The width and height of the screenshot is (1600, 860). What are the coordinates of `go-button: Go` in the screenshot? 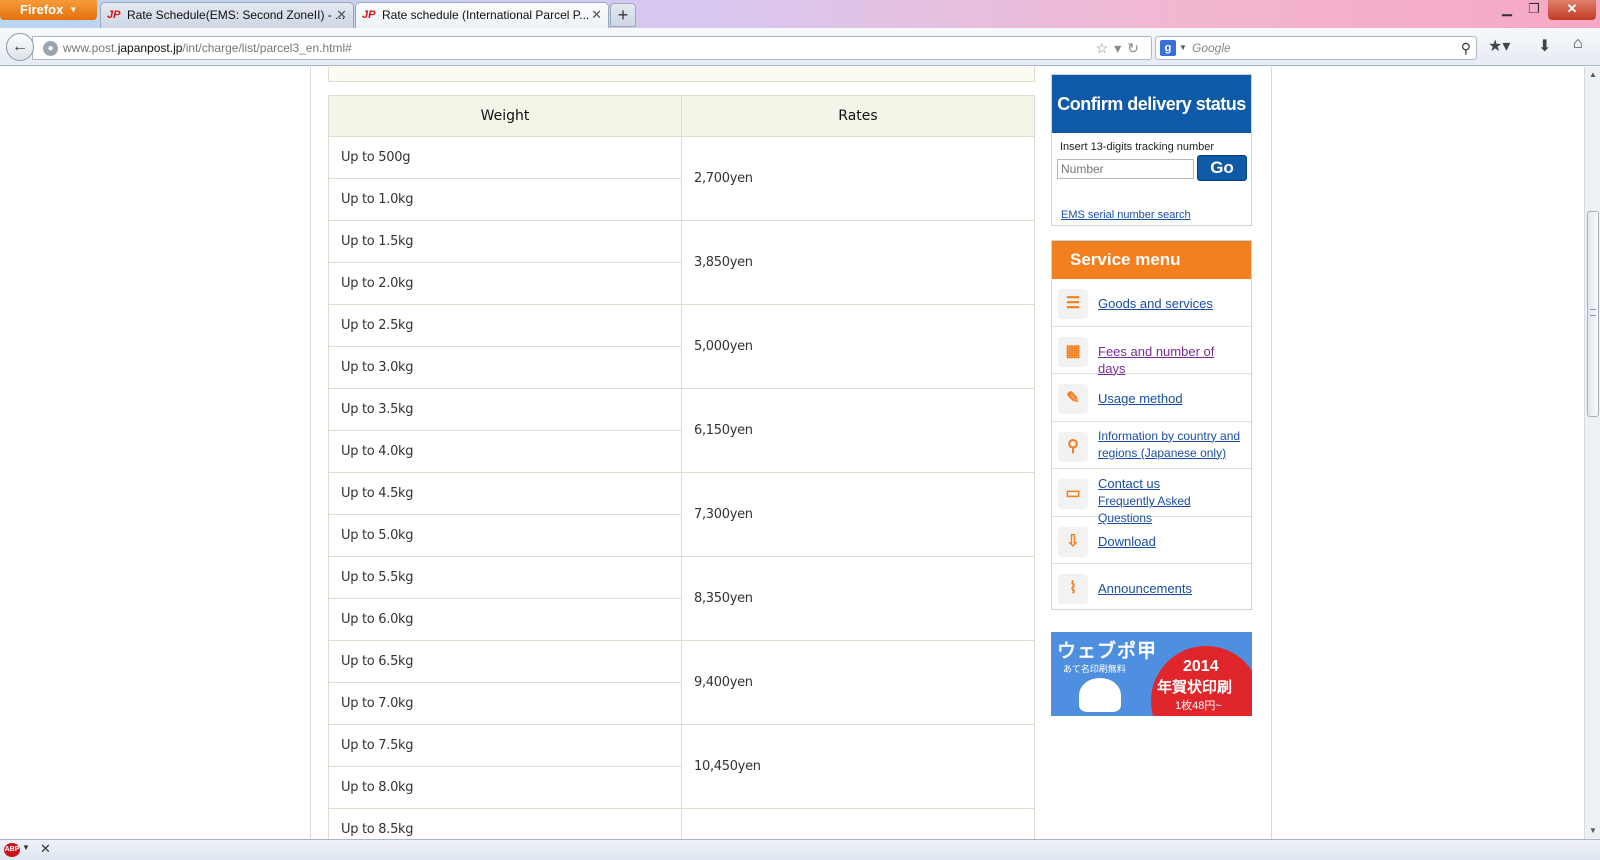 It's located at (1222, 168).